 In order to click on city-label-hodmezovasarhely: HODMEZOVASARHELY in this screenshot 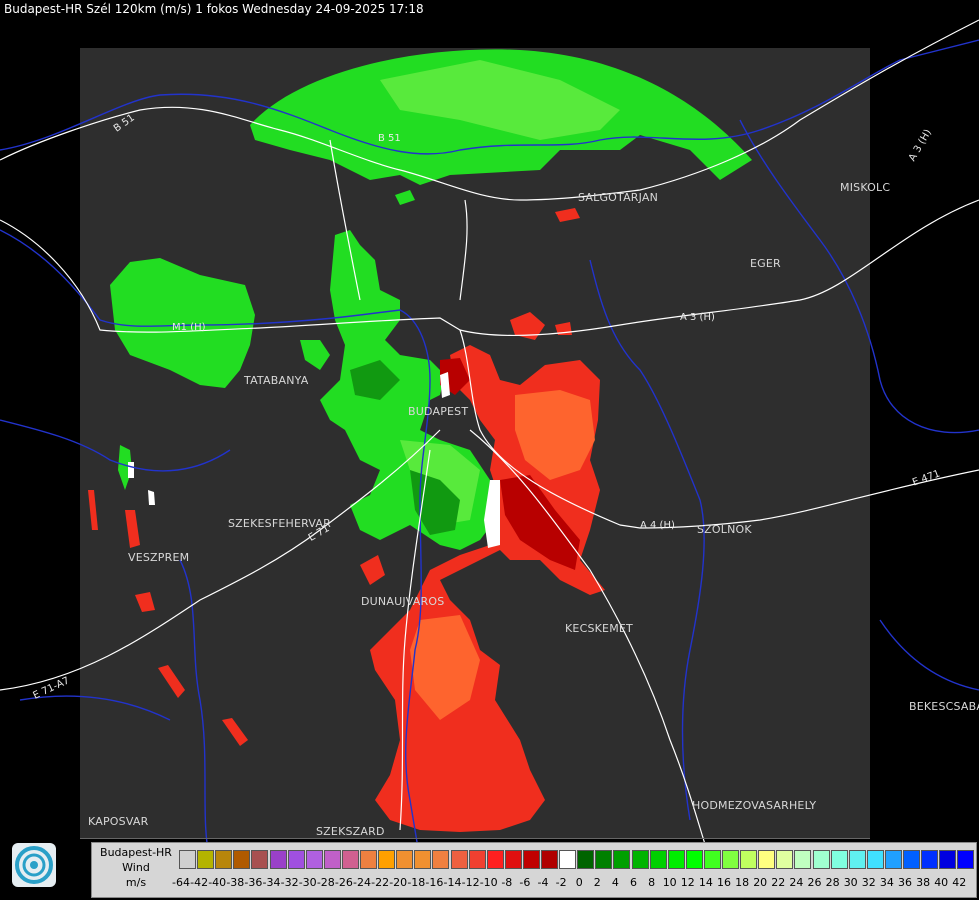, I will do `click(754, 805)`.